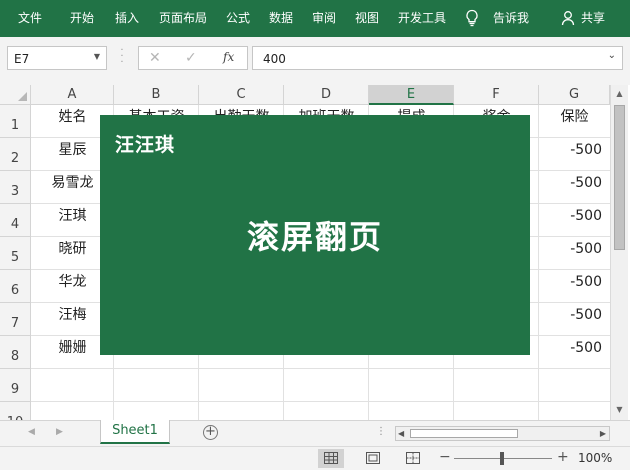 Image resolution: width=630 pixels, height=470 pixels. What do you see at coordinates (274, 59) in the screenshot?
I see `formula-value: 400` at bounding box center [274, 59].